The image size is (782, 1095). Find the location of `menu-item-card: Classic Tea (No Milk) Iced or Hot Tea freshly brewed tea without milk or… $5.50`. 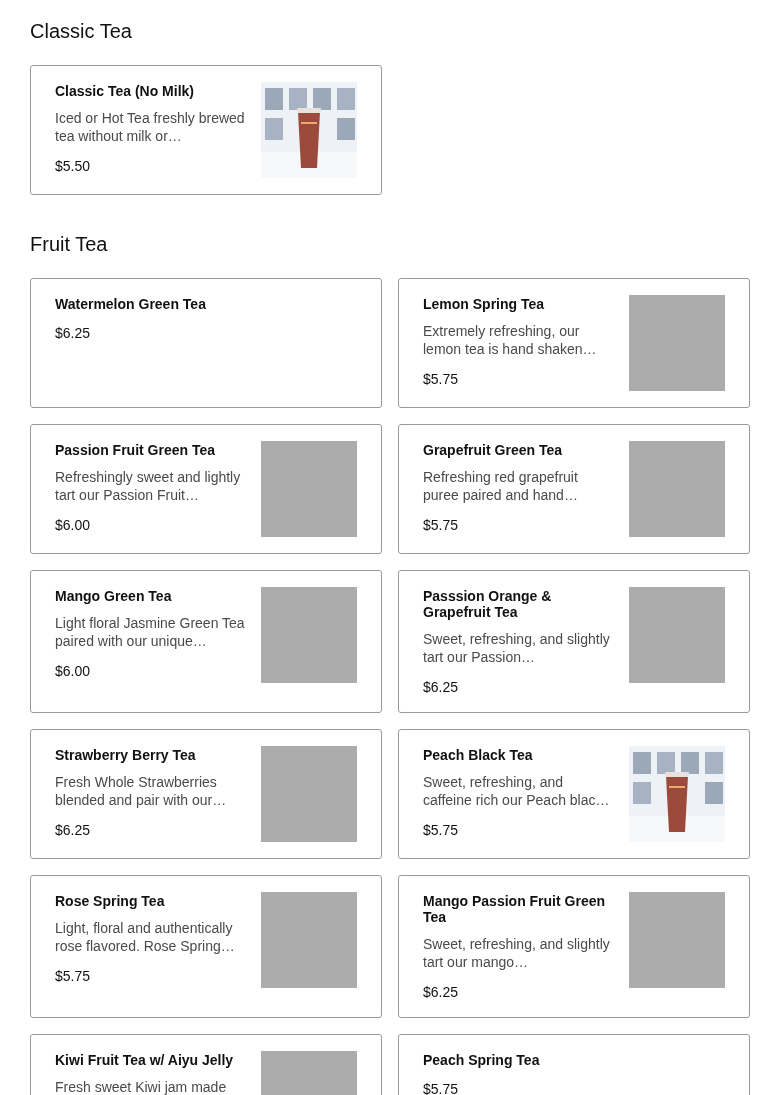

menu-item-card: Classic Tea (No Milk) Iced or Hot Tea freshly brewed tea without milk or… $5.50 is located at coordinates (206, 130).